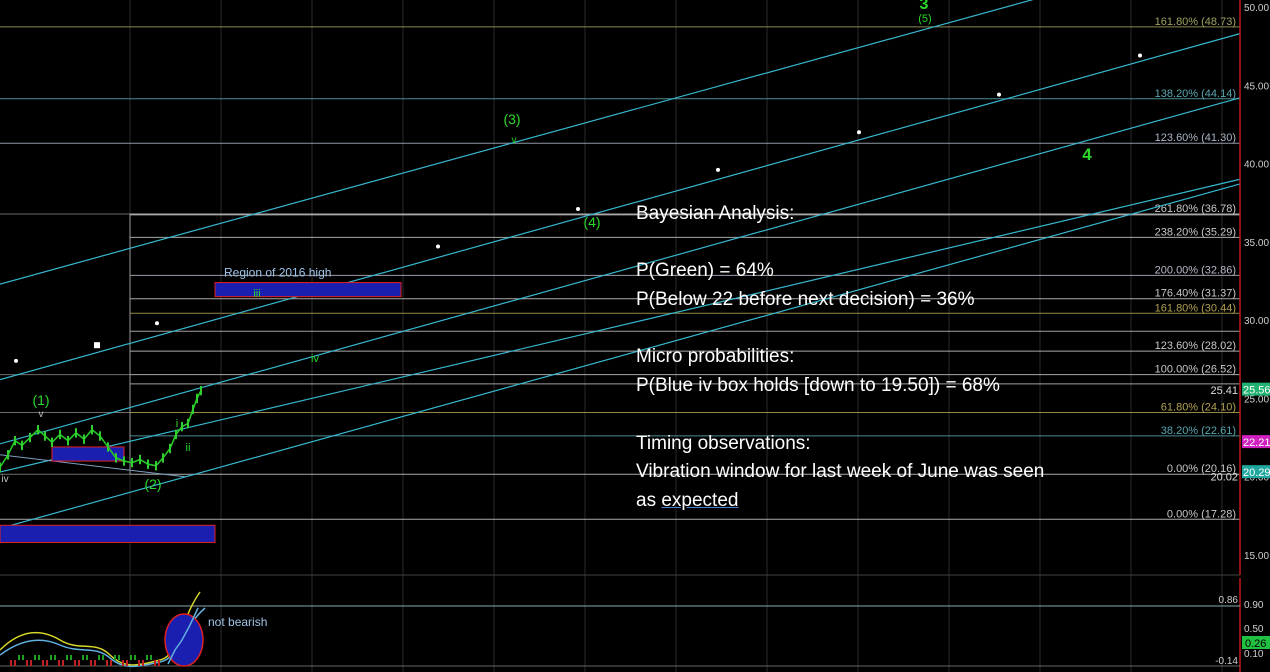 This screenshot has width=1270, height=672. Describe the element at coordinates (1087, 154) in the screenshot. I see `wave-label: 4` at that location.